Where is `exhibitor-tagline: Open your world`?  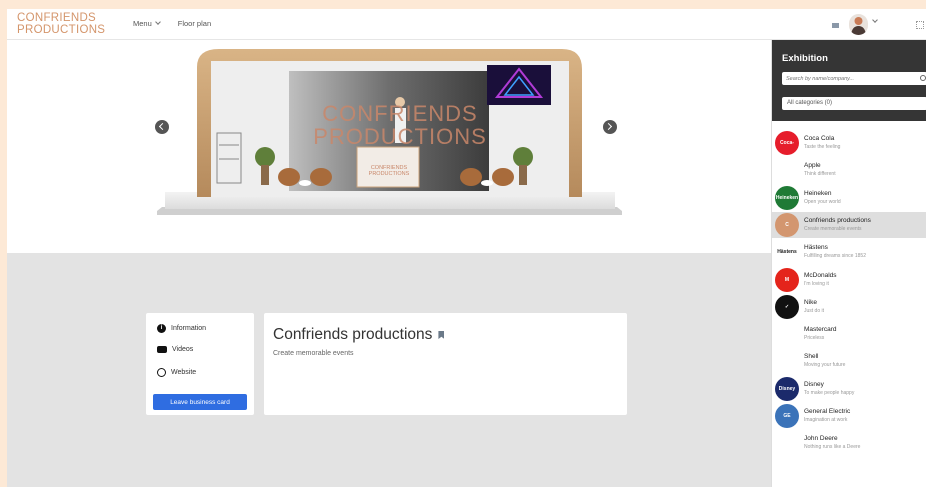 exhibitor-tagline: Open your world is located at coordinates (822, 201).